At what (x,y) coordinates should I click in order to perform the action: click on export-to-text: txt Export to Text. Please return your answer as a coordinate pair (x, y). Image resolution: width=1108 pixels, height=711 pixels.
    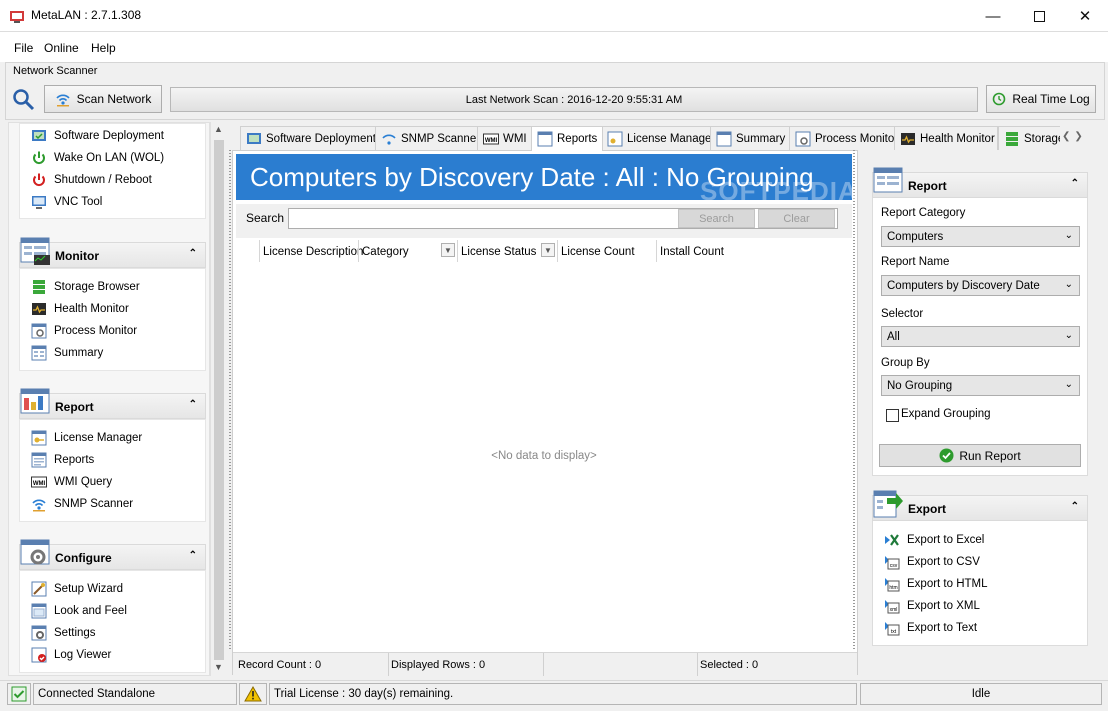
    Looking at the image, I should click on (930, 628).